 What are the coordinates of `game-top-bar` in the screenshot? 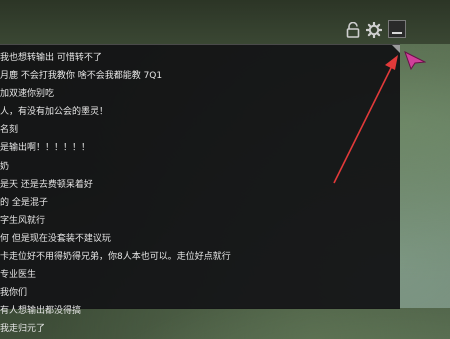 It's located at (225, 22).